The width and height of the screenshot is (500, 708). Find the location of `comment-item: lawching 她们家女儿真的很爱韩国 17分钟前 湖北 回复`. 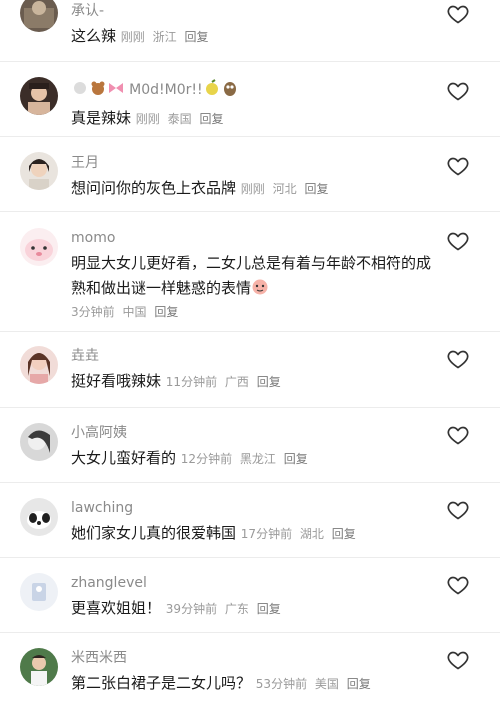

comment-item: lawching 她们家女儿真的很爱韩国 17分钟前 湖北 回复 is located at coordinates (250, 520).